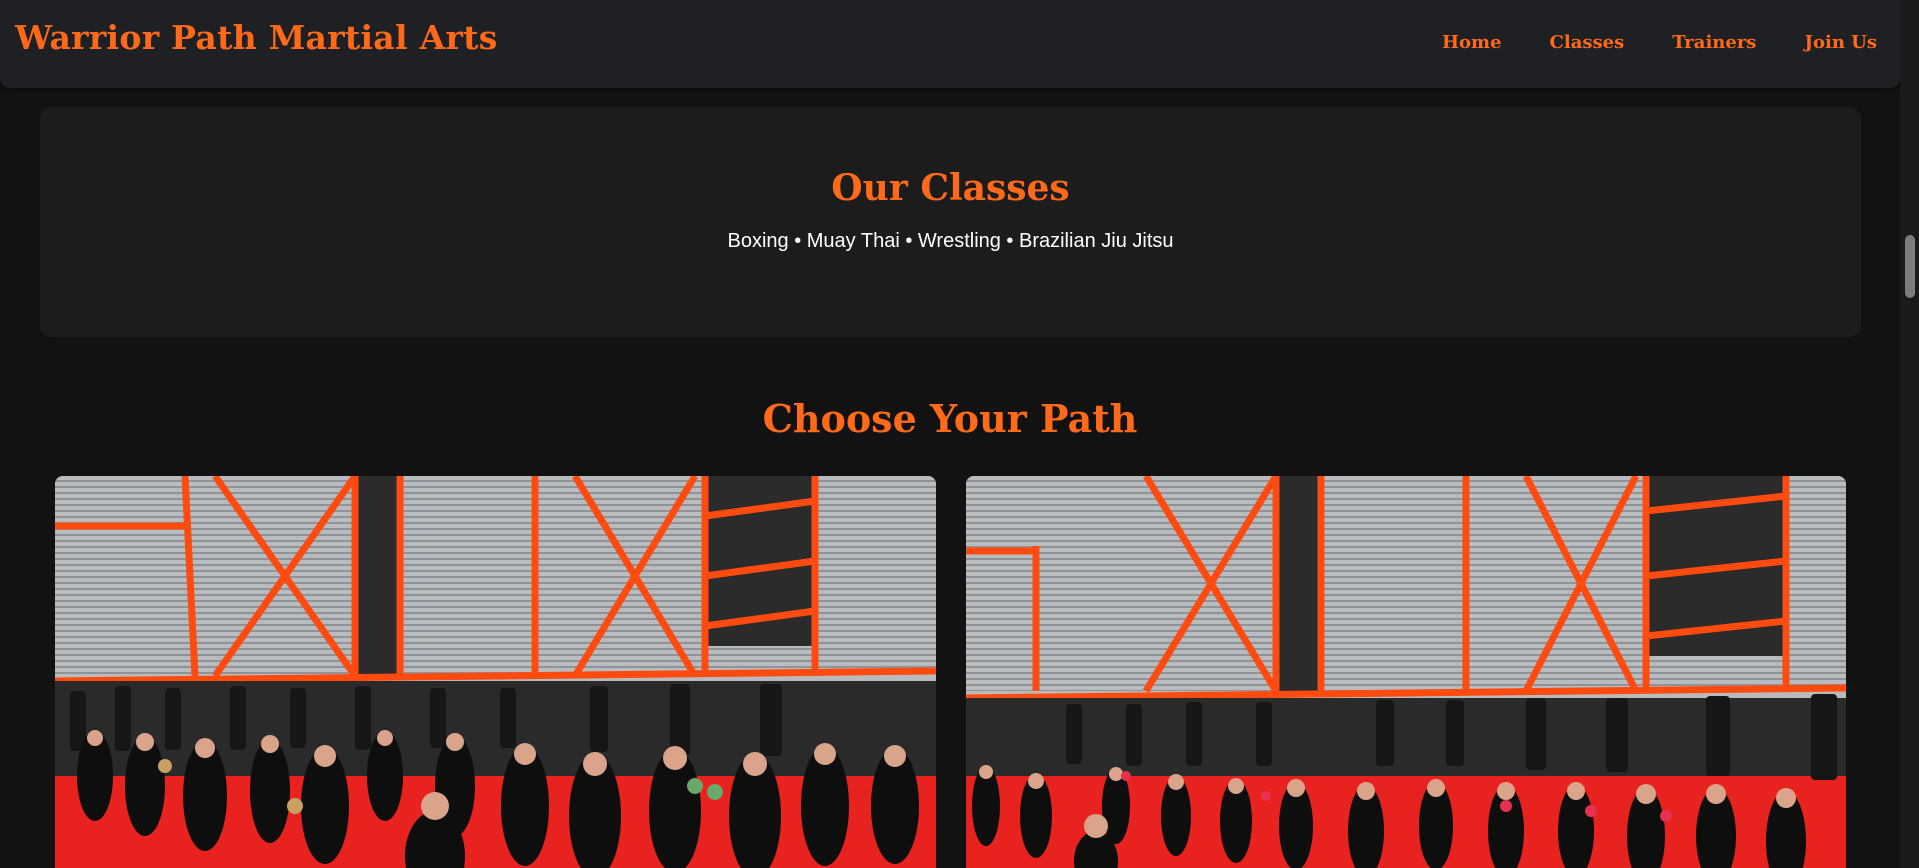  What do you see at coordinates (1840, 42) in the screenshot?
I see `nav-link-join-us: Join Us` at bounding box center [1840, 42].